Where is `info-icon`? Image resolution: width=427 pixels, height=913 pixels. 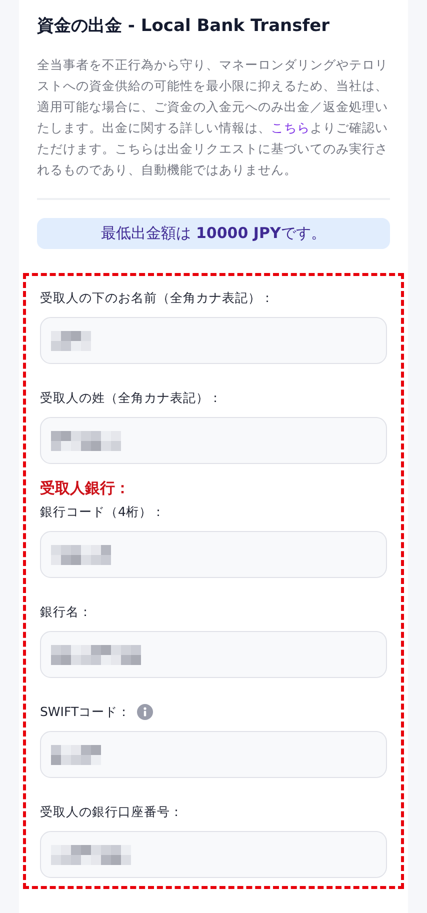 info-icon is located at coordinates (144, 712).